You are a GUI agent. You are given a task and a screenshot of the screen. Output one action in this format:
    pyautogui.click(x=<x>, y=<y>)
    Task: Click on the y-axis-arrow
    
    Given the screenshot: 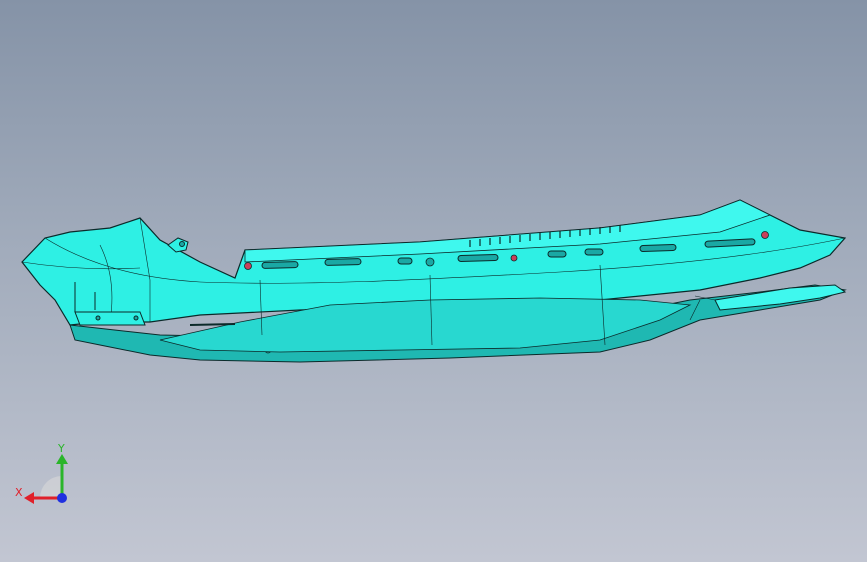 What is the action you would take?
    pyautogui.click(x=62, y=459)
    